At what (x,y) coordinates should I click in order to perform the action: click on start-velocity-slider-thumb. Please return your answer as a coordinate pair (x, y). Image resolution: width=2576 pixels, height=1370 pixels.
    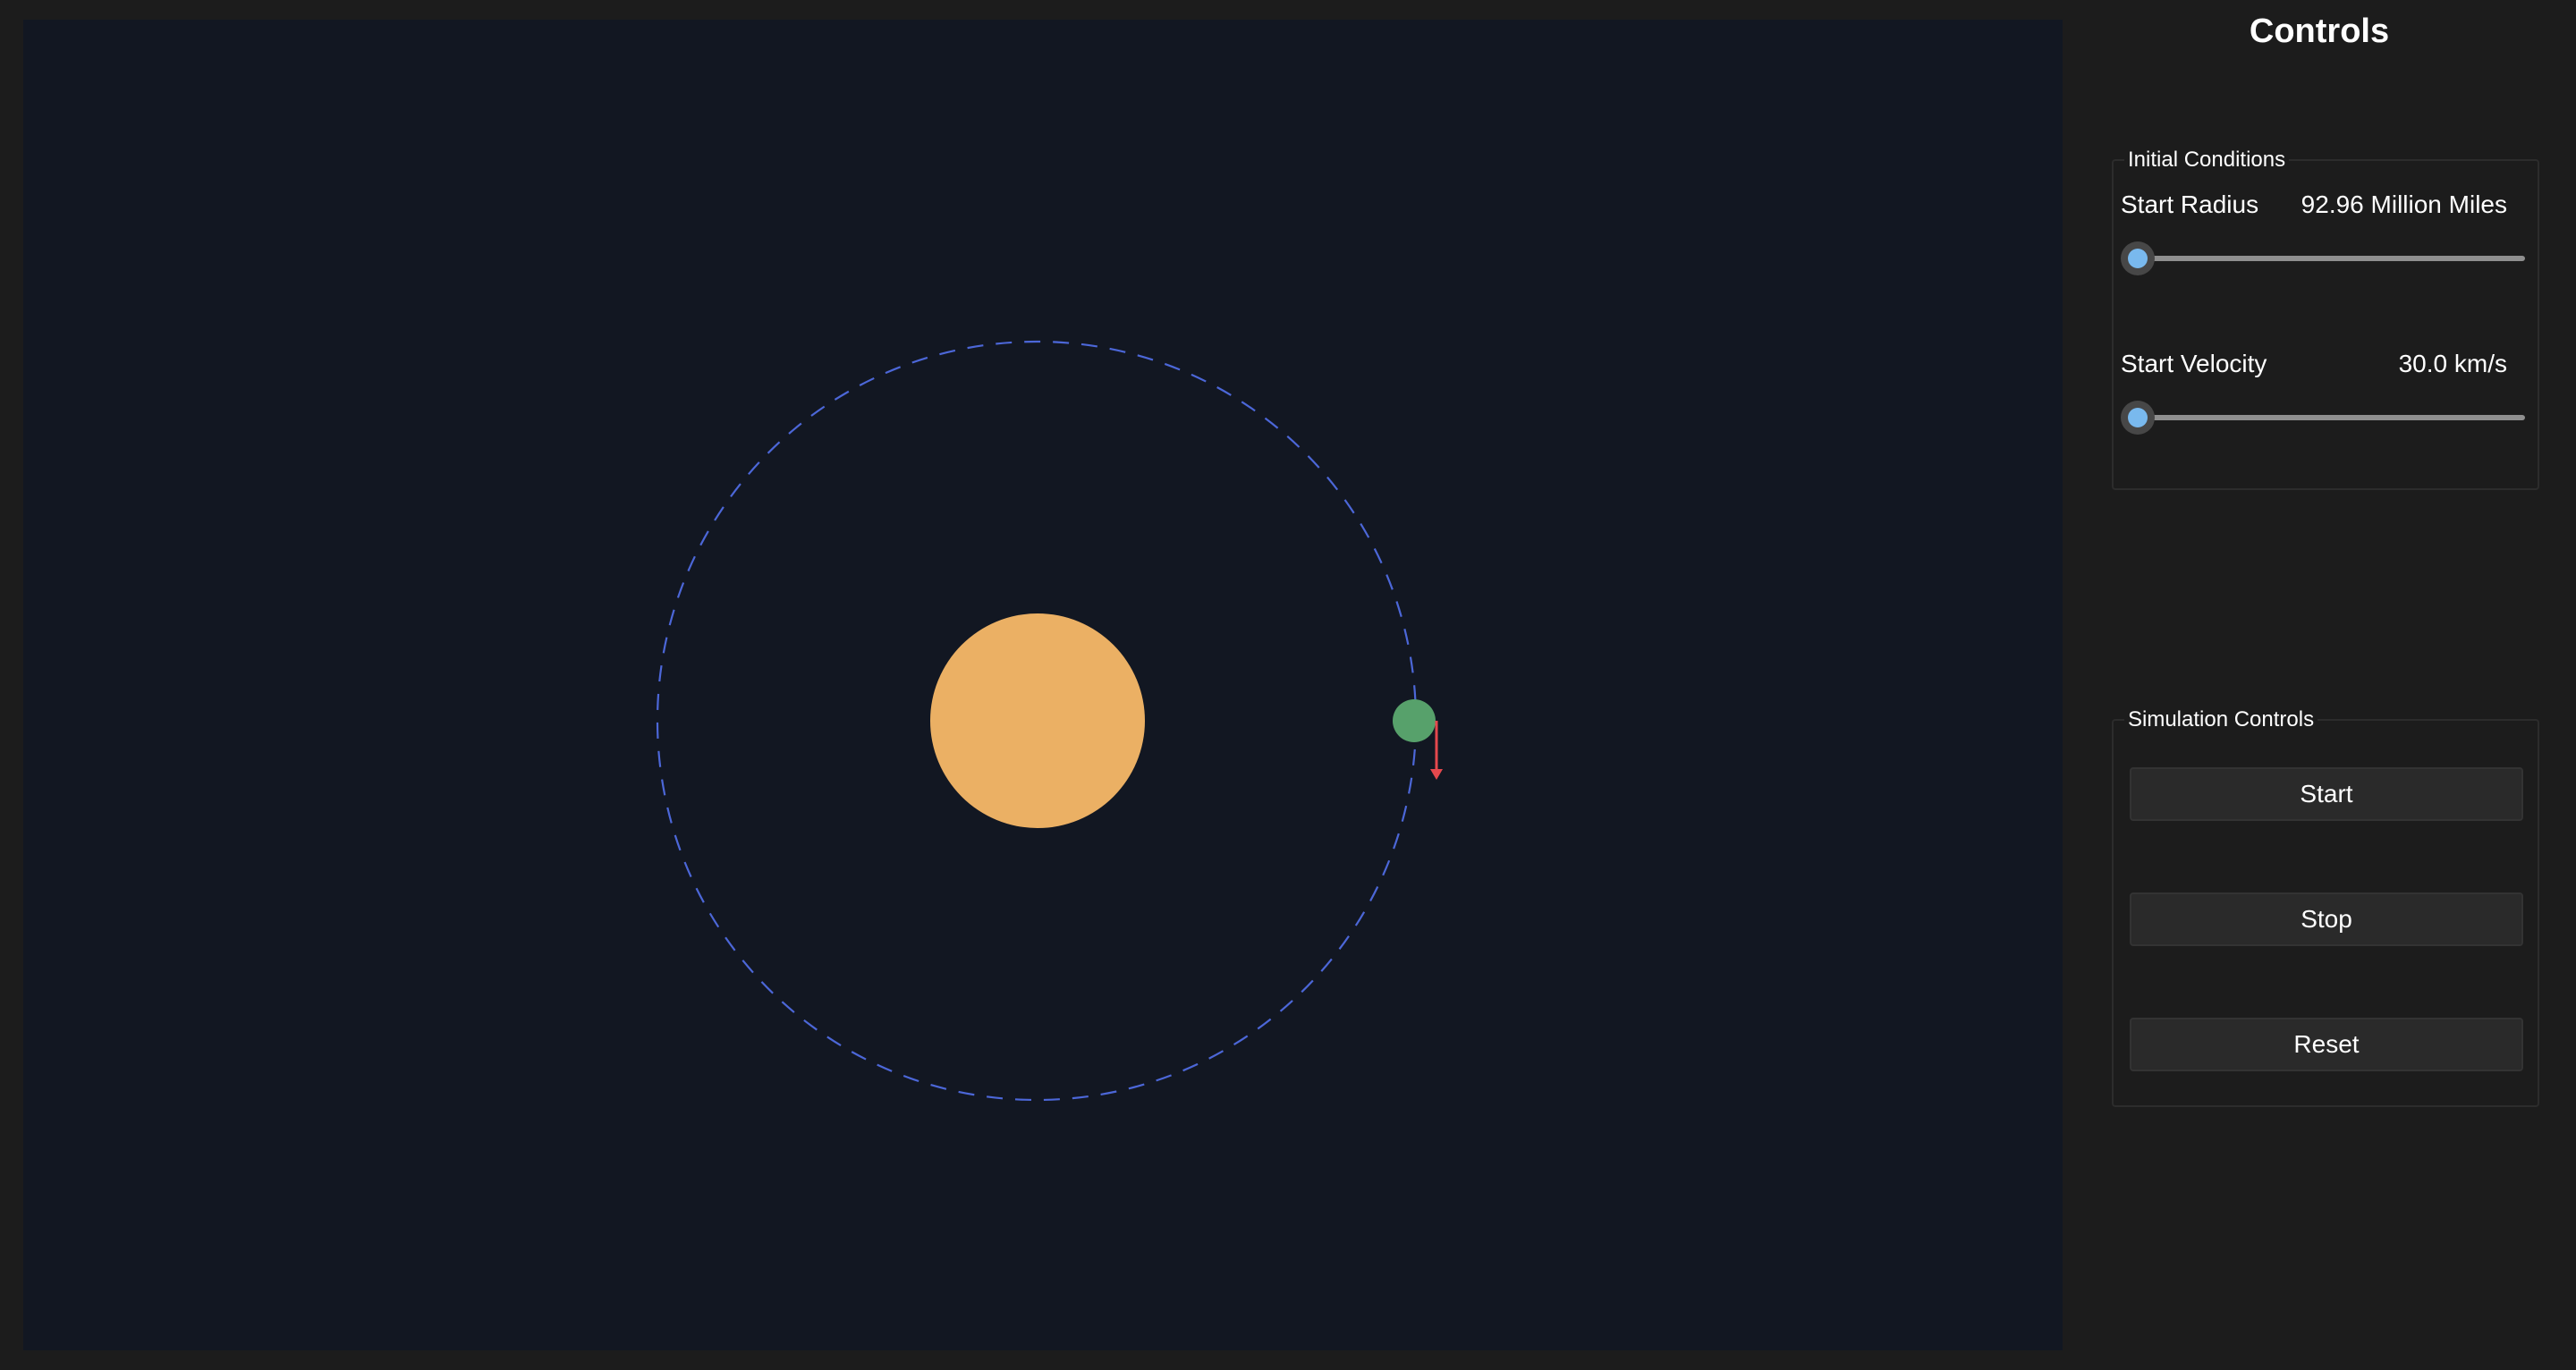
    Looking at the image, I should click on (2138, 418).